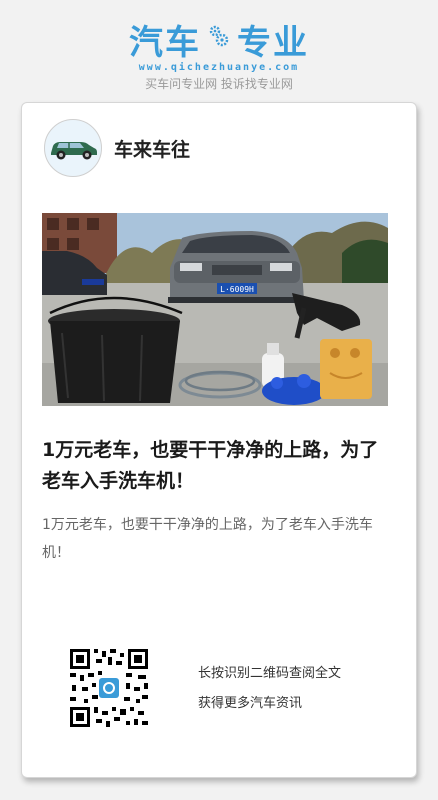  Describe the element at coordinates (73, 148) in the screenshot. I see `green-car-avatar-icon` at that location.